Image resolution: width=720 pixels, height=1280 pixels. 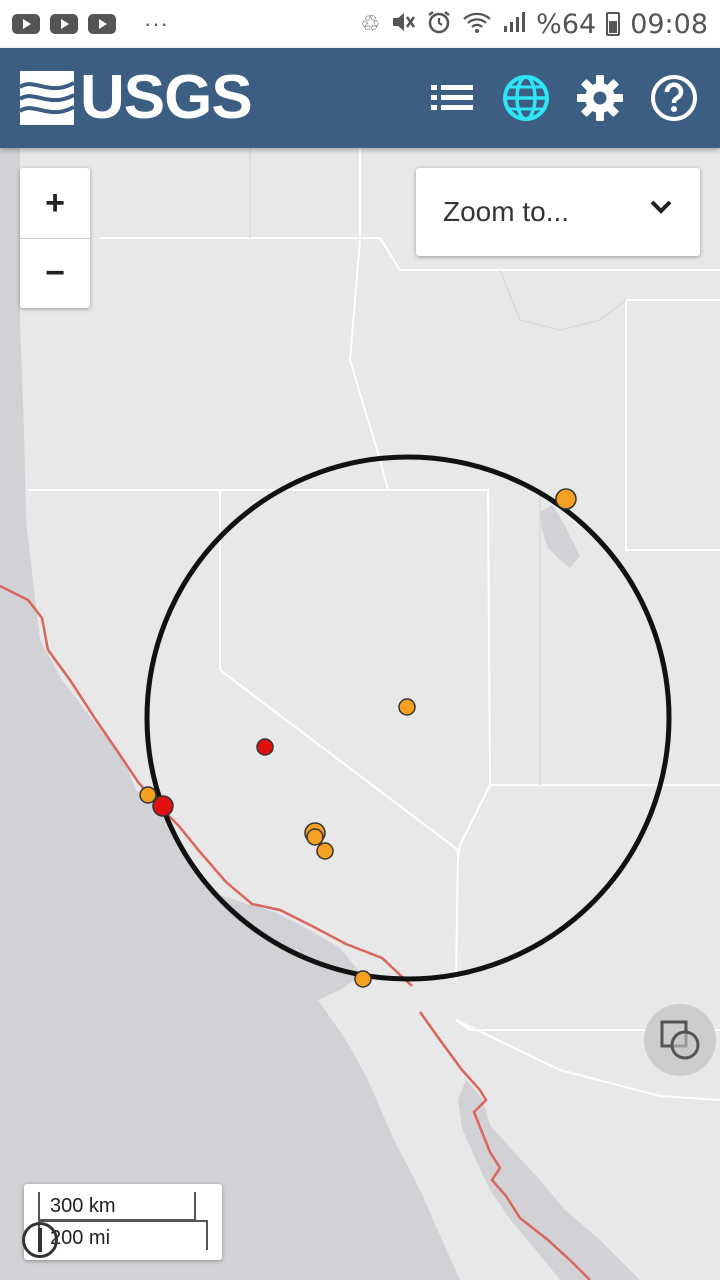 What do you see at coordinates (669, 24) in the screenshot?
I see `clock: 09:08` at bounding box center [669, 24].